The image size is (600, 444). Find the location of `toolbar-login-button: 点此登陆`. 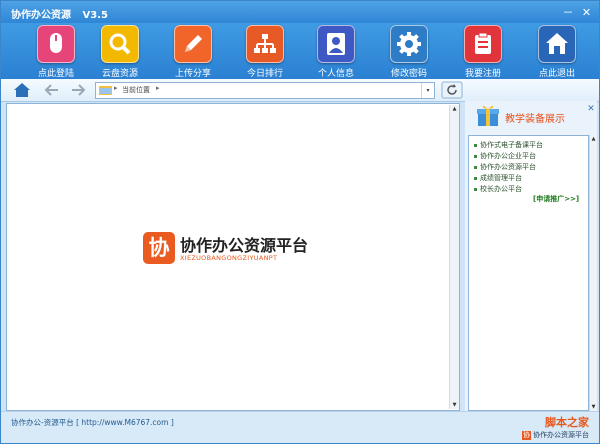

toolbar-login-button: 点此登陆 is located at coordinates (56, 52).